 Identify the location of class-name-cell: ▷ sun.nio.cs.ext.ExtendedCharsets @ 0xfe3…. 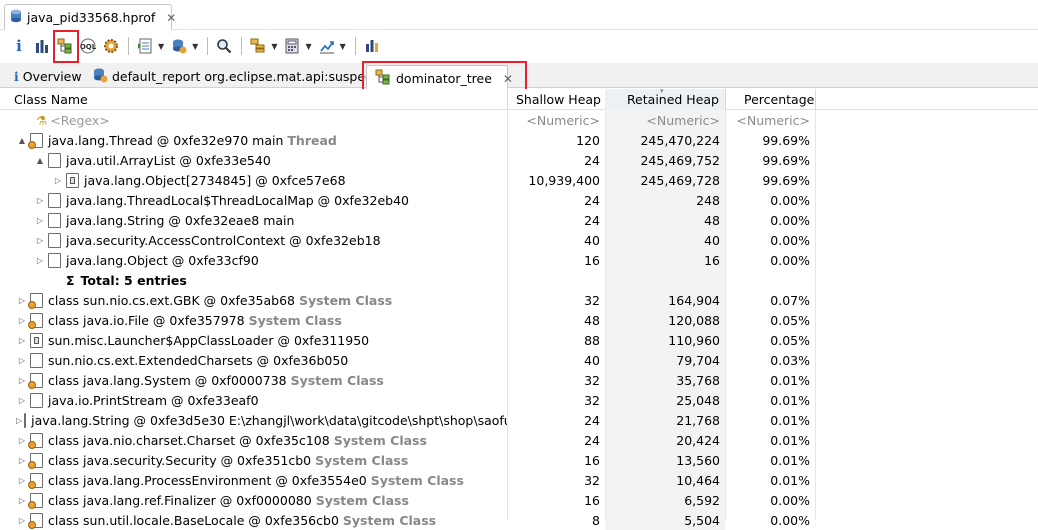
(253, 360).